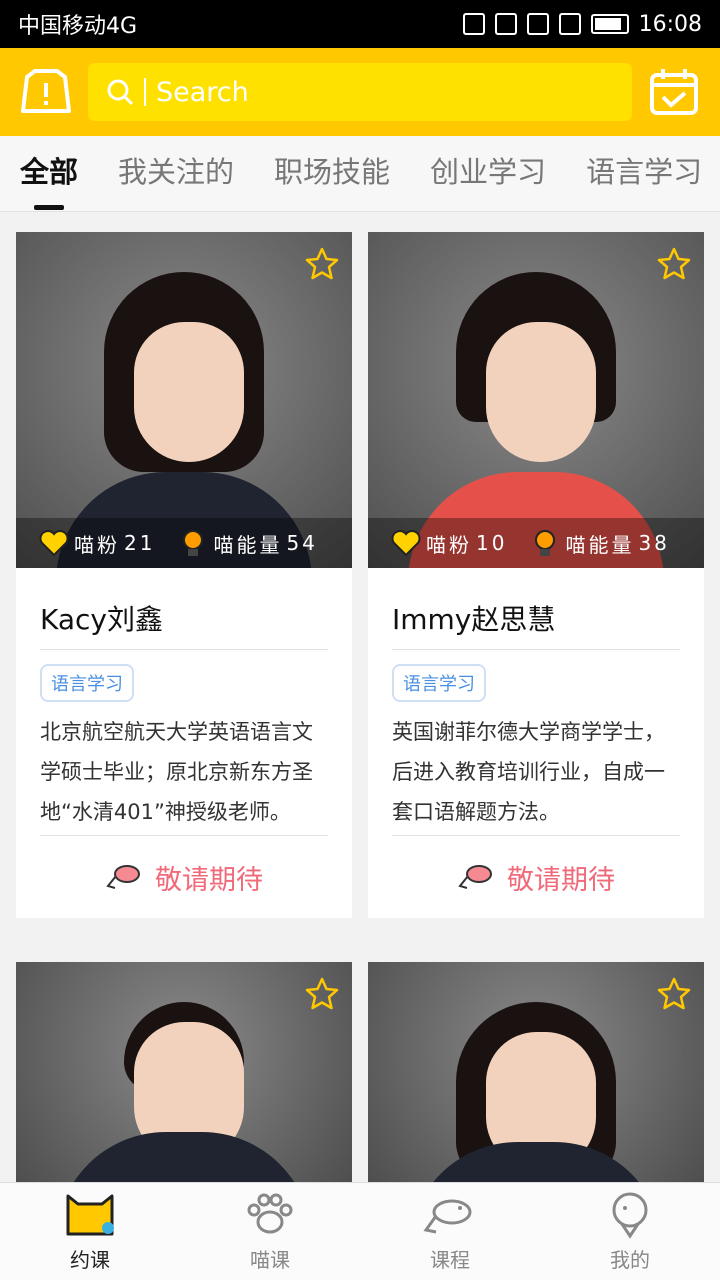  I want to click on fans-count: 10, so click(492, 543).